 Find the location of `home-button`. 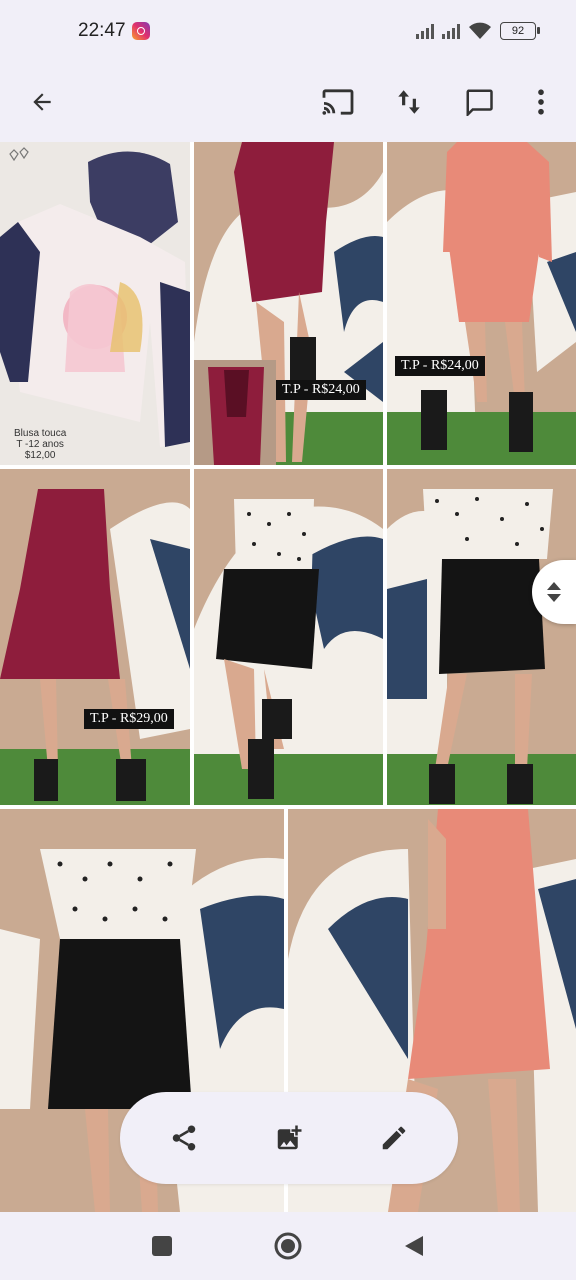

home-button is located at coordinates (288, 1246).